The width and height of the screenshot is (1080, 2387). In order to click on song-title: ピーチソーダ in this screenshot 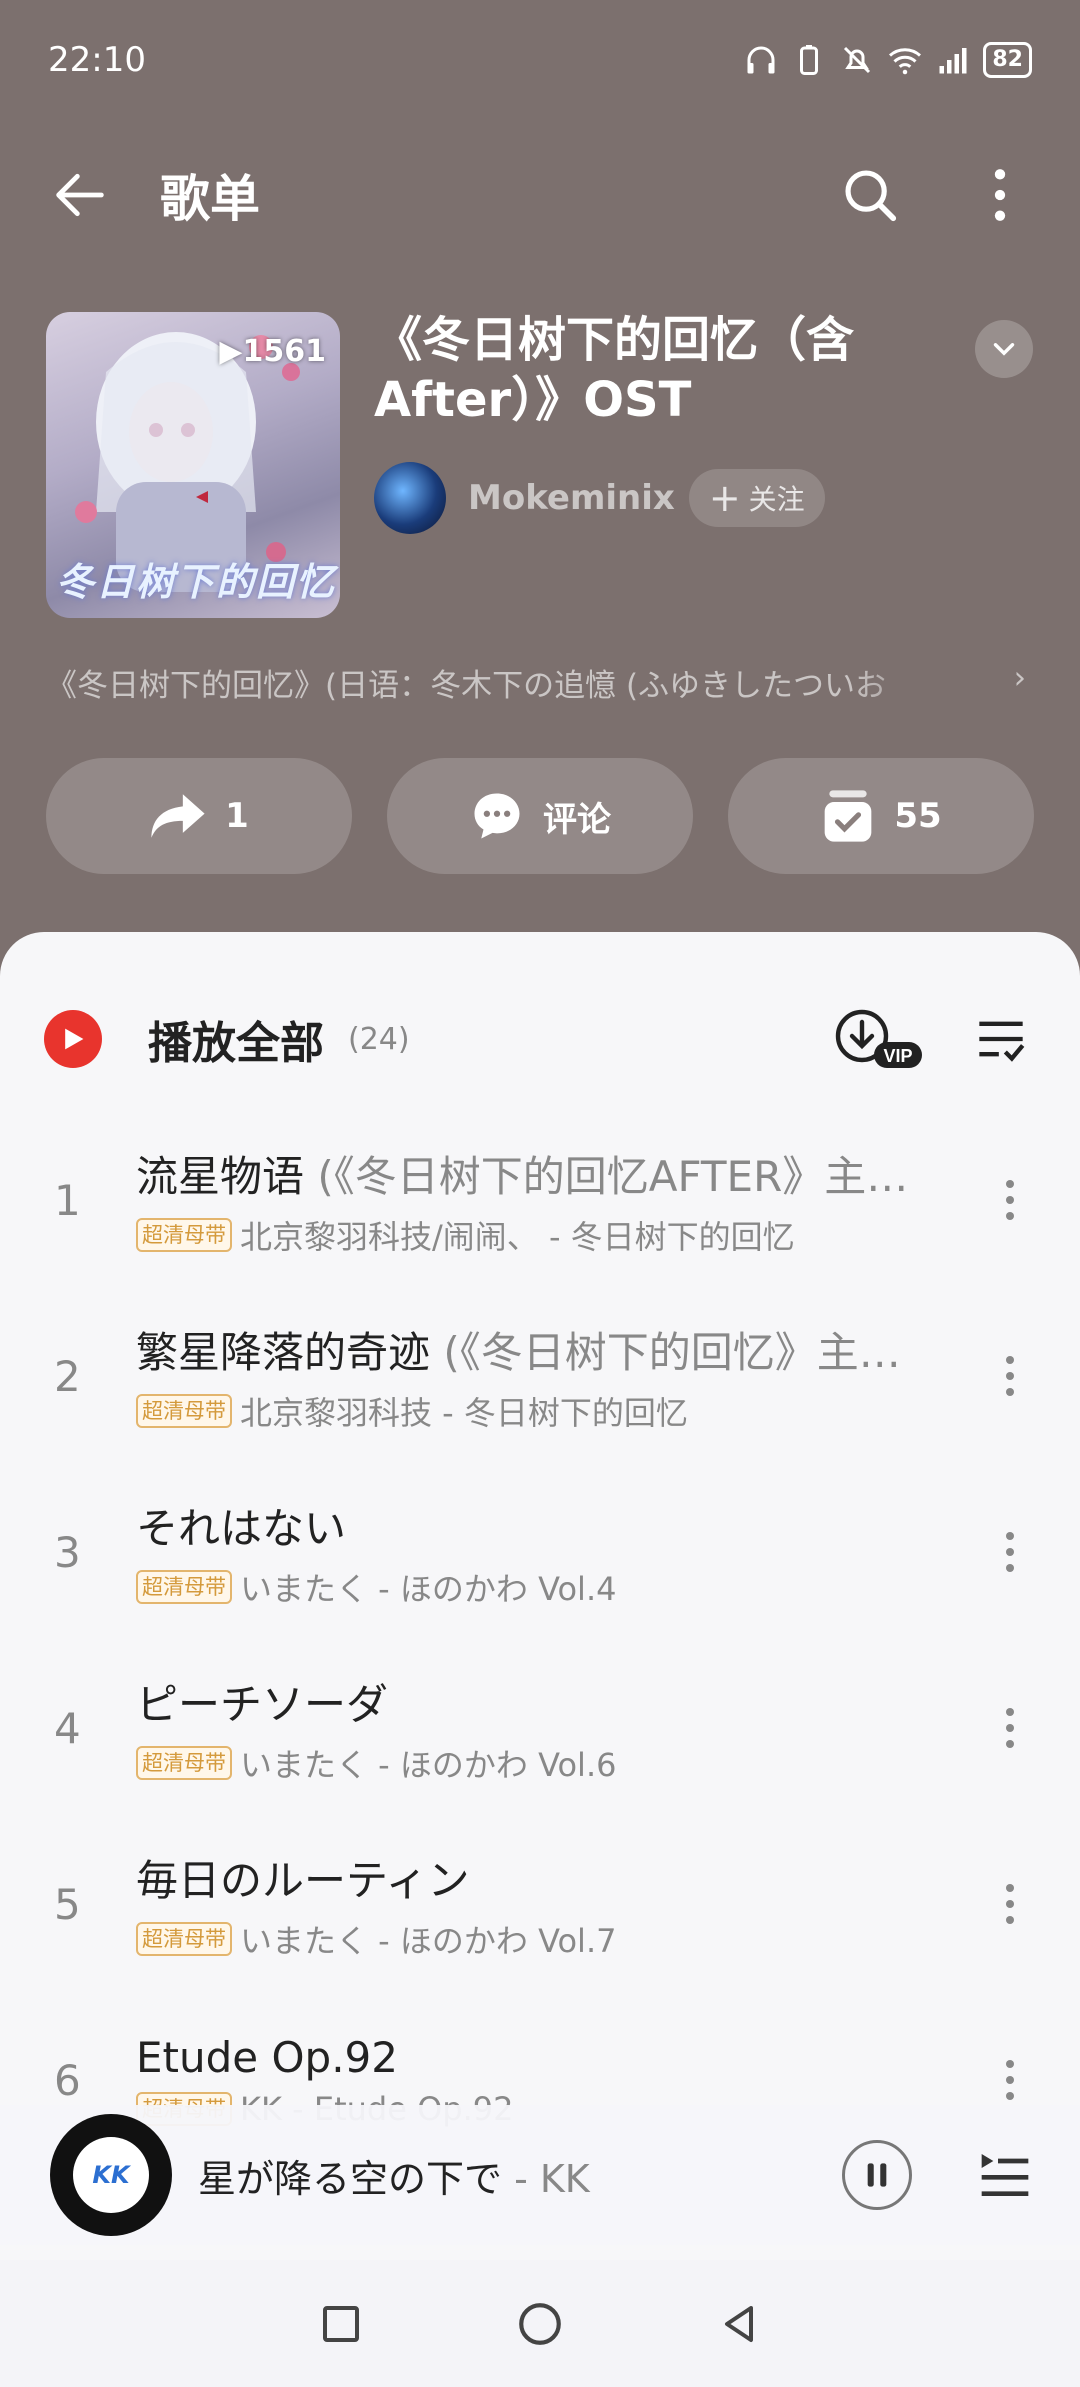, I will do `click(262, 1704)`.